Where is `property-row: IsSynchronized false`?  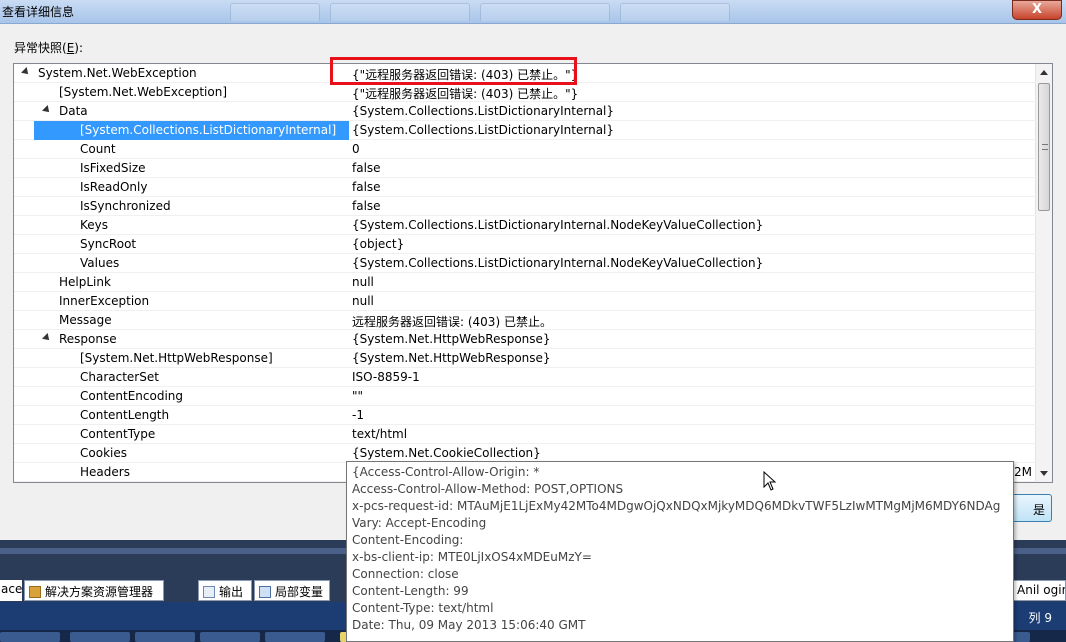
property-row: IsSynchronized false is located at coordinates (525, 206).